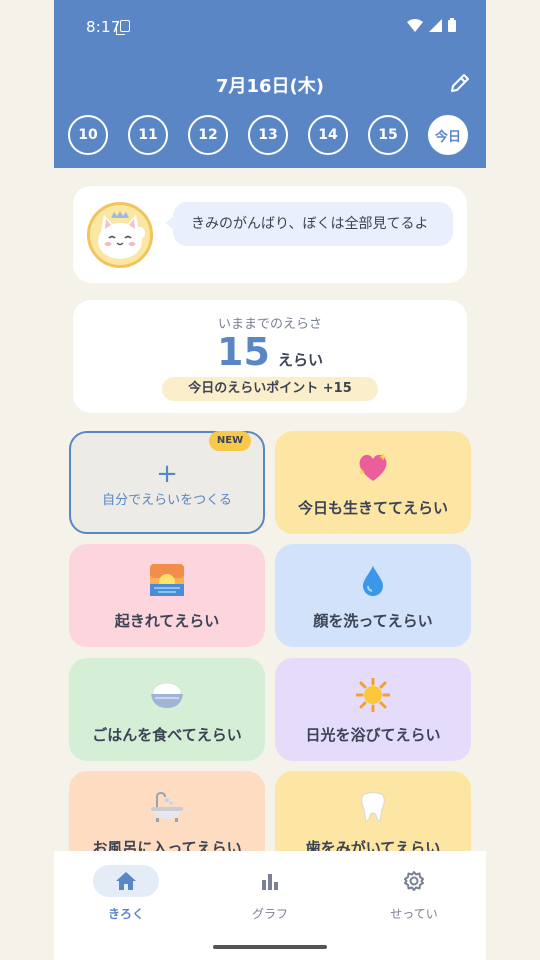 The width and height of the screenshot is (540, 960). I want to click on nav-settings-pill, so click(414, 881).